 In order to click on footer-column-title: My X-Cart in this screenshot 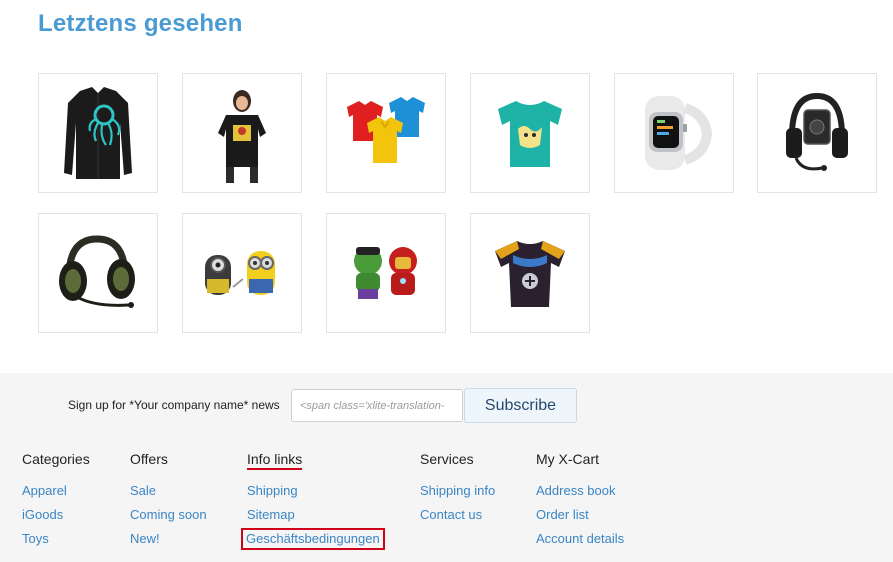, I will do `click(567, 459)`.